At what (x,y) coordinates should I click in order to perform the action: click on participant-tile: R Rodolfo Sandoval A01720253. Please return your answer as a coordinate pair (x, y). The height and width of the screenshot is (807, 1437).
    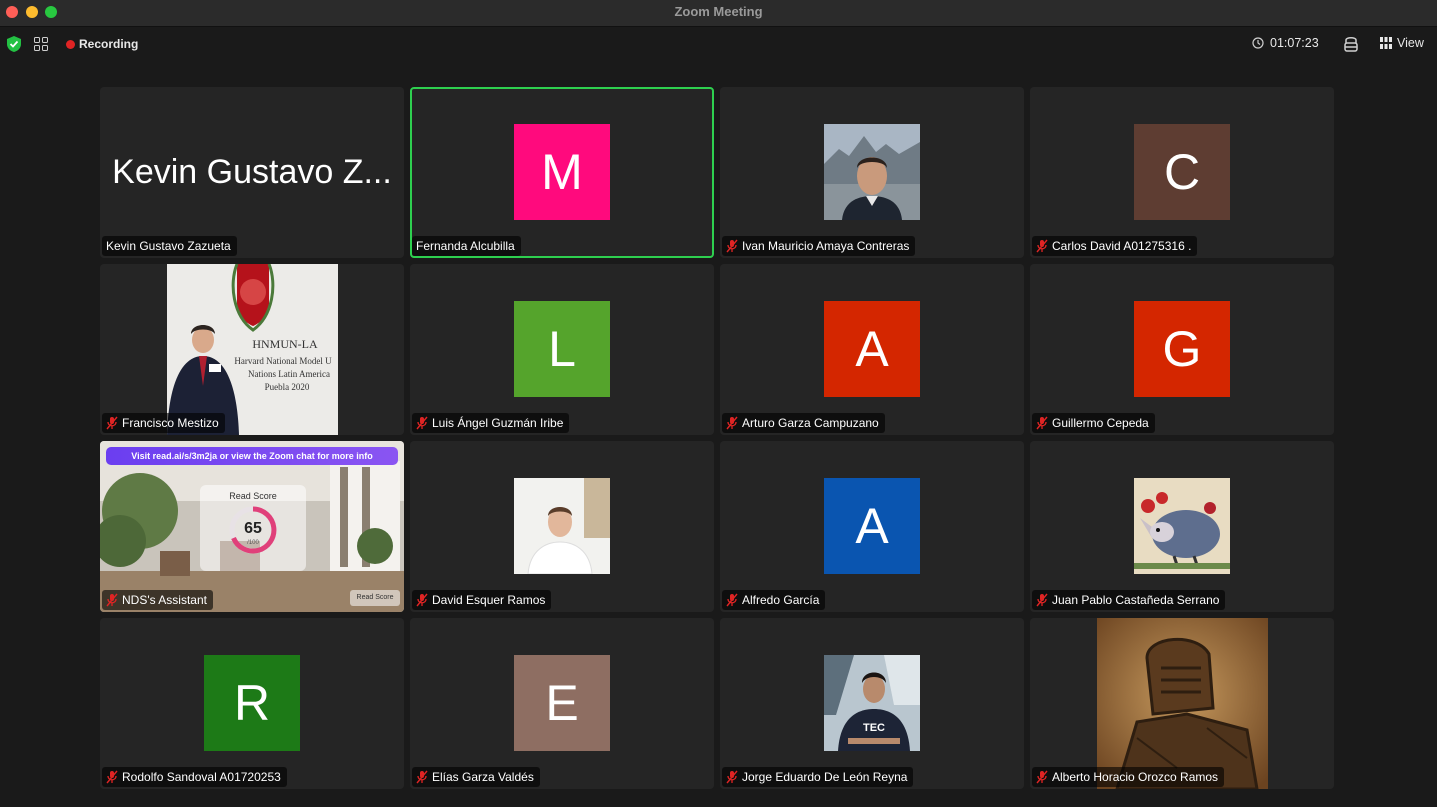
    Looking at the image, I should click on (252, 703).